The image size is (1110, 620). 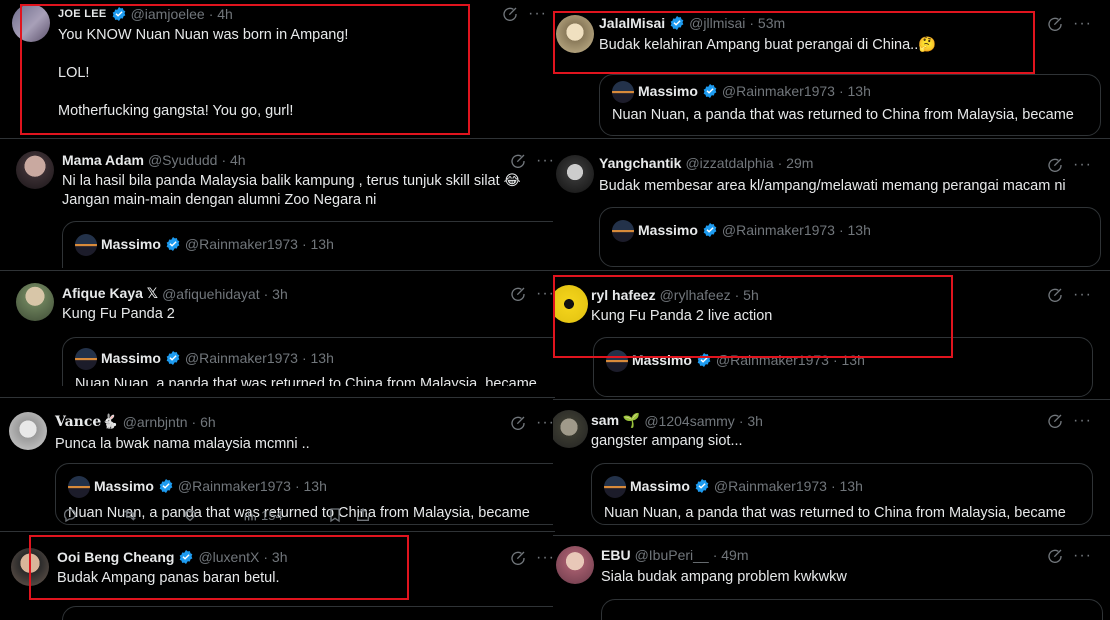 I want to click on author-handle: @iamjoelee, so click(x=168, y=14).